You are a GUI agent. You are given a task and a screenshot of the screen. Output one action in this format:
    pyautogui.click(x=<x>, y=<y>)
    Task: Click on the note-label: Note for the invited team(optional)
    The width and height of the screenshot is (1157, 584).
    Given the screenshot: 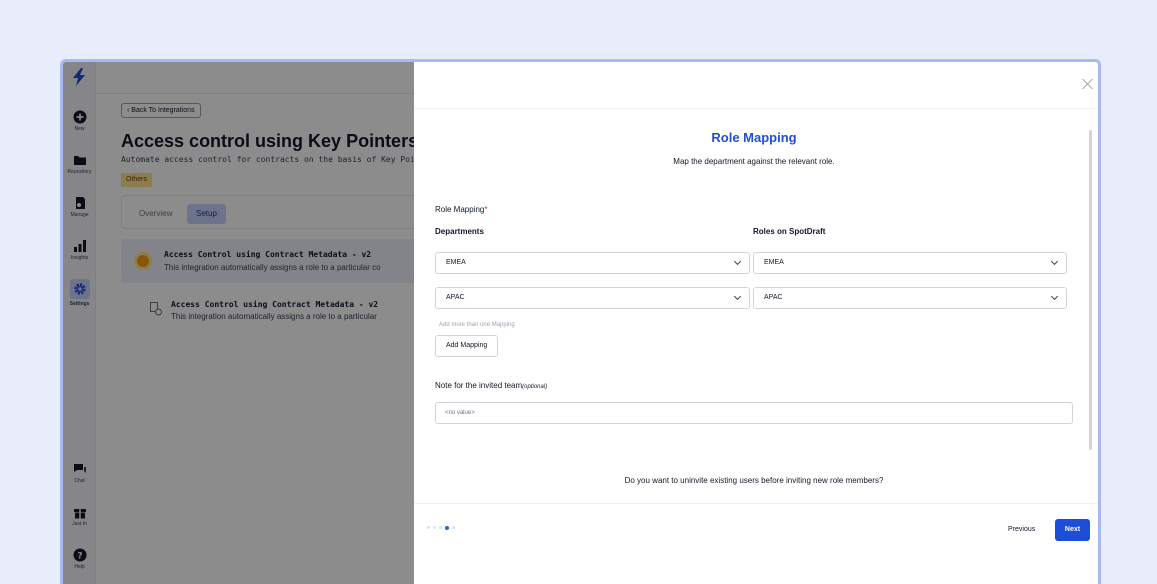 What is the action you would take?
    pyautogui.click(x=491, y=385)
    